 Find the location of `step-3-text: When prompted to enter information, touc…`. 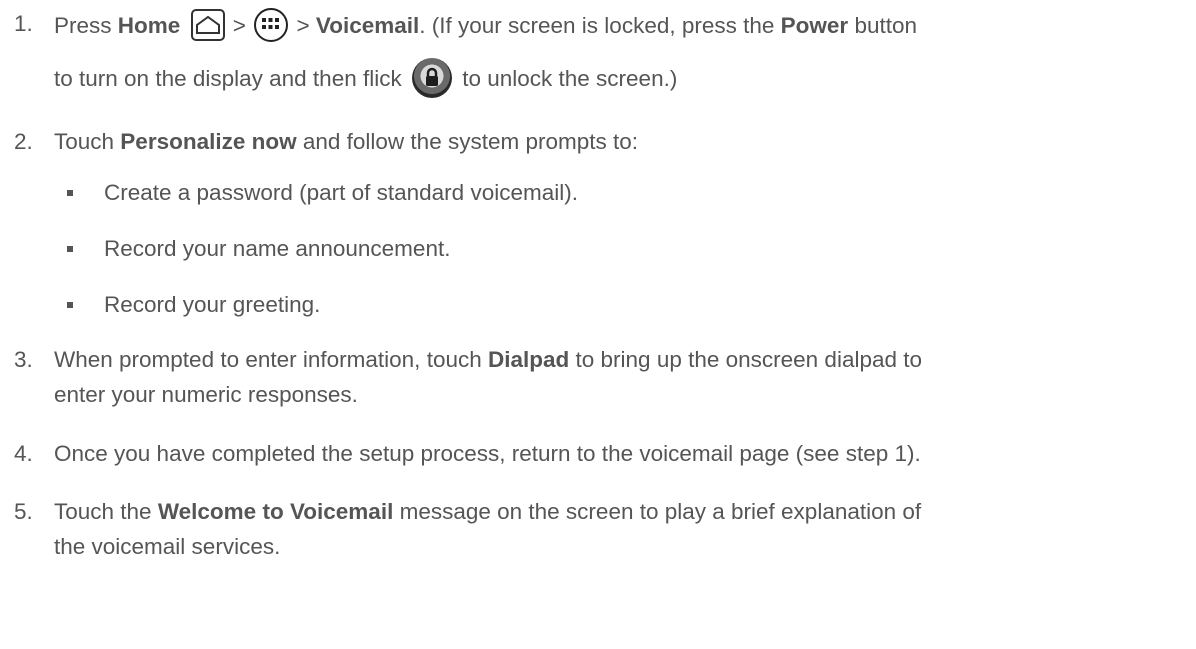

step-3-text: When prompted to enter information, touc… is located at coordinates (488, 359).